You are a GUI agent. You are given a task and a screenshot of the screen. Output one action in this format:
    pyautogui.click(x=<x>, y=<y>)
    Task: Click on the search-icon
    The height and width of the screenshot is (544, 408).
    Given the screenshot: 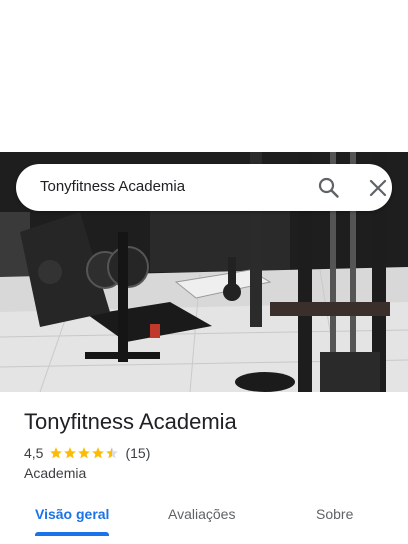 What is the action you would take?
    pyautogui.click(x=329, y=188)
    